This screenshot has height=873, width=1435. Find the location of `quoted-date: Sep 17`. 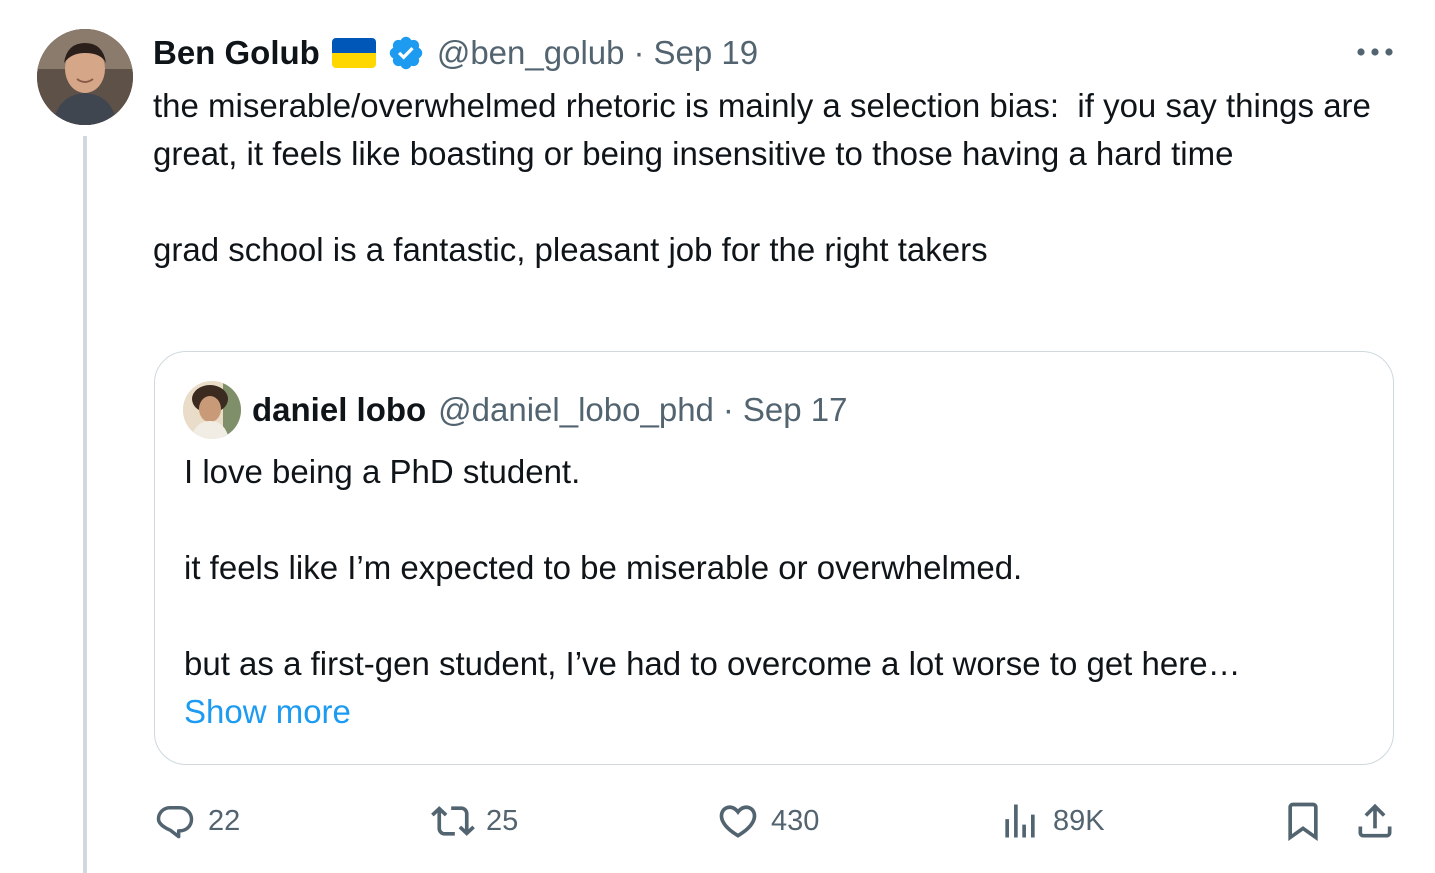

quoted-date: Sep 17 is located at coordinates (795, 410).